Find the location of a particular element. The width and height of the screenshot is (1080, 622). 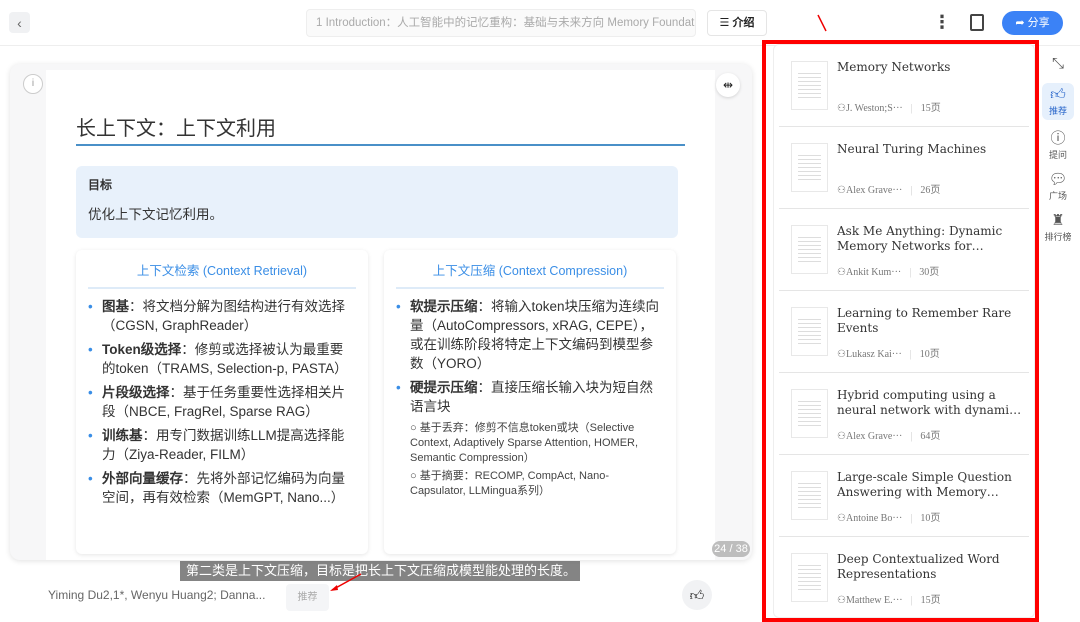

list-item: 图基：将文档分解为图结构进行有效选择（CGSN, GraphReader） is located at coordinates (222, 316).